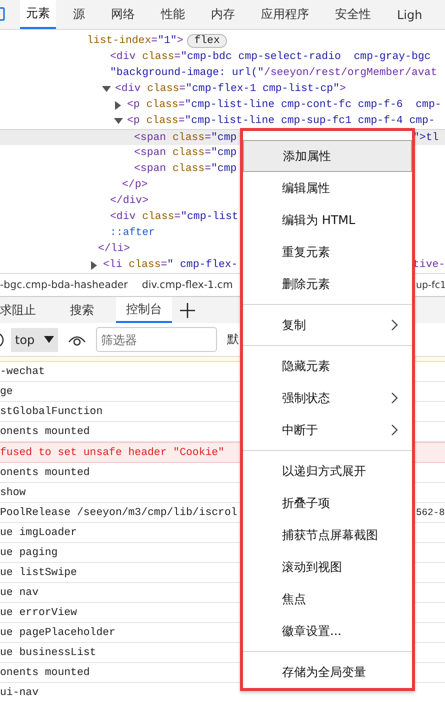 This screenshot has width=445, height=702. What do you see at coordinates (327, 398) in the screenshot?
I see `menu-item: 强制状态` at bounding box center [327, 398].